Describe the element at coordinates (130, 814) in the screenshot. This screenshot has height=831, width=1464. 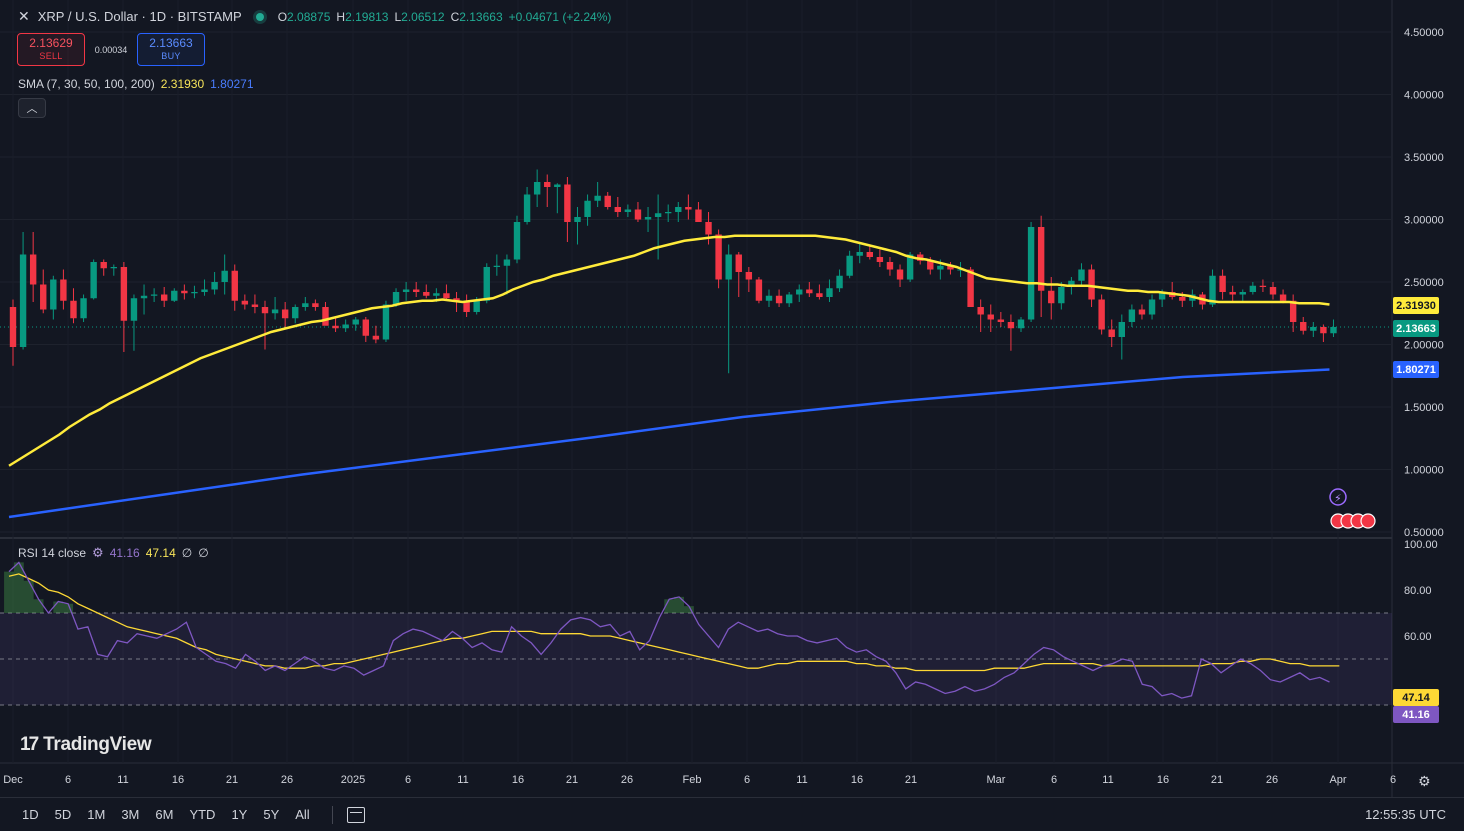
I see `range-button-3m: 3M` at that location.